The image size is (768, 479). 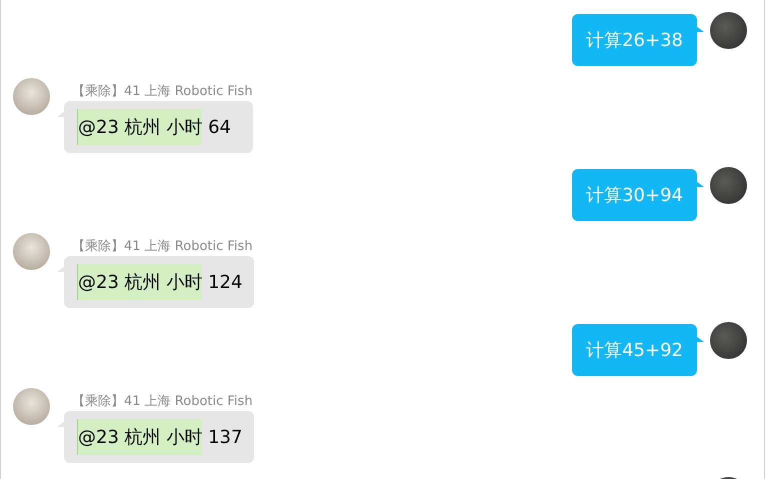 What do you see at coordinates (638, 350) in the screenshot?
I see `message-bubble: 计算45+92` at bounding box center [638, 350].